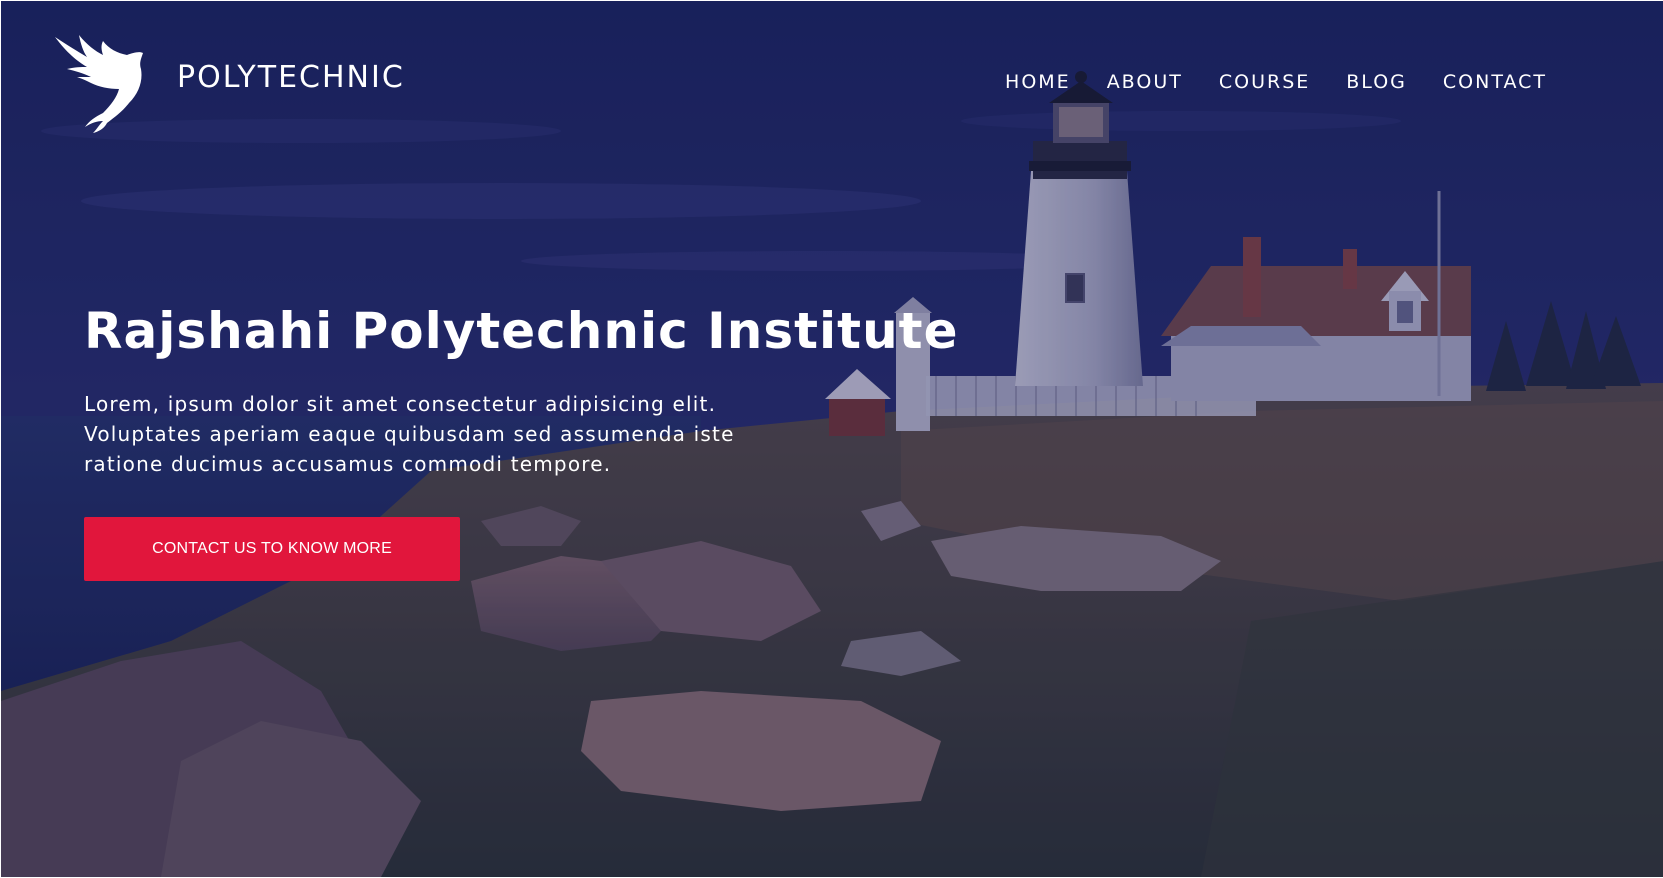 Image resolution: width=1663 pixels, height=878 pixels. I want to click on contact-cta-button: CONTACT US TO KNOW MORE, so click(272, 549).